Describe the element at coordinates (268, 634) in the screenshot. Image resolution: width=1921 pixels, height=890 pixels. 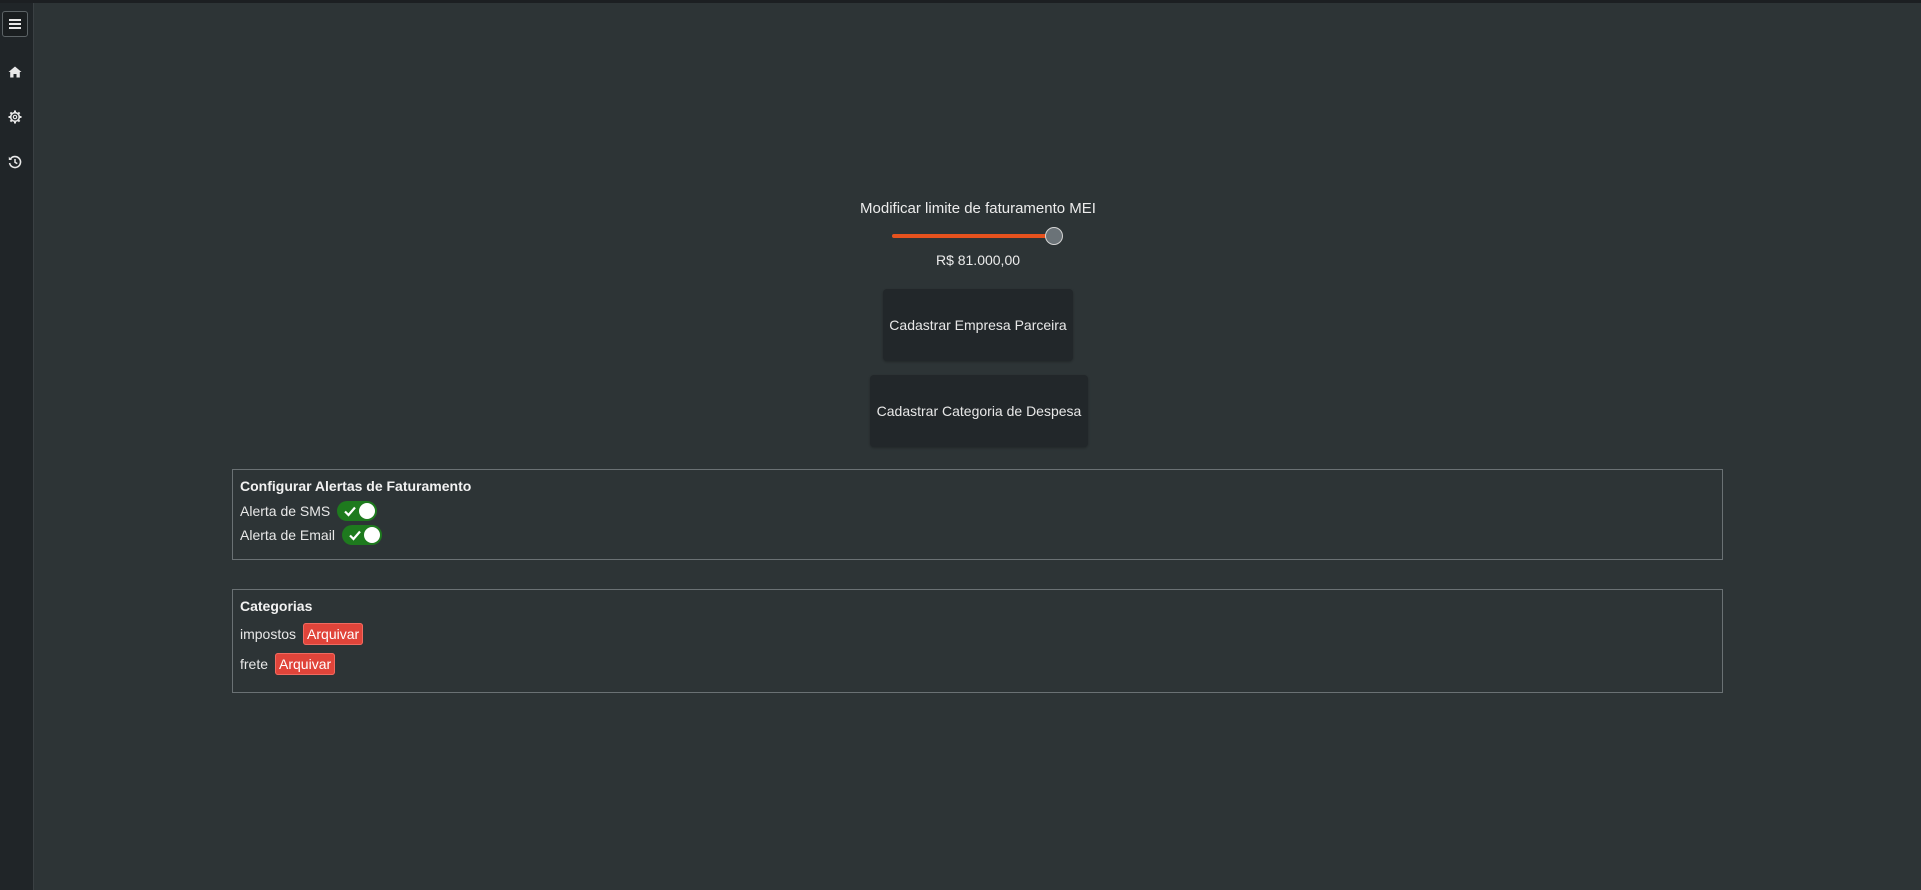
I see `category-name: impostos` at that location.